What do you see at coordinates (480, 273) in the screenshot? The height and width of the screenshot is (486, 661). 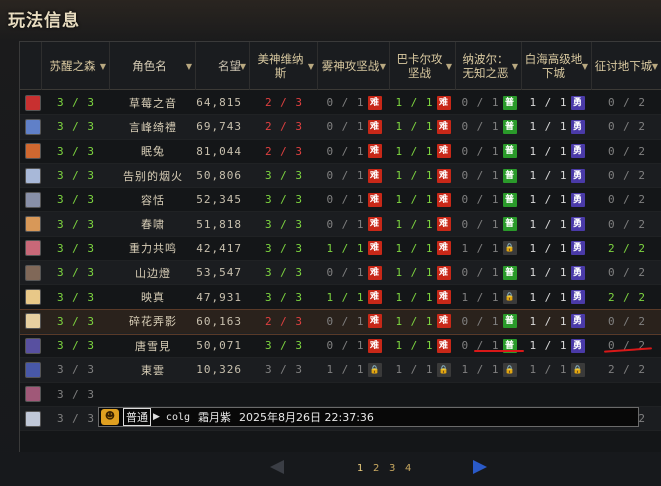 I see `nabol-progress-value: 0 / 1` at bounding box center [480, 273].